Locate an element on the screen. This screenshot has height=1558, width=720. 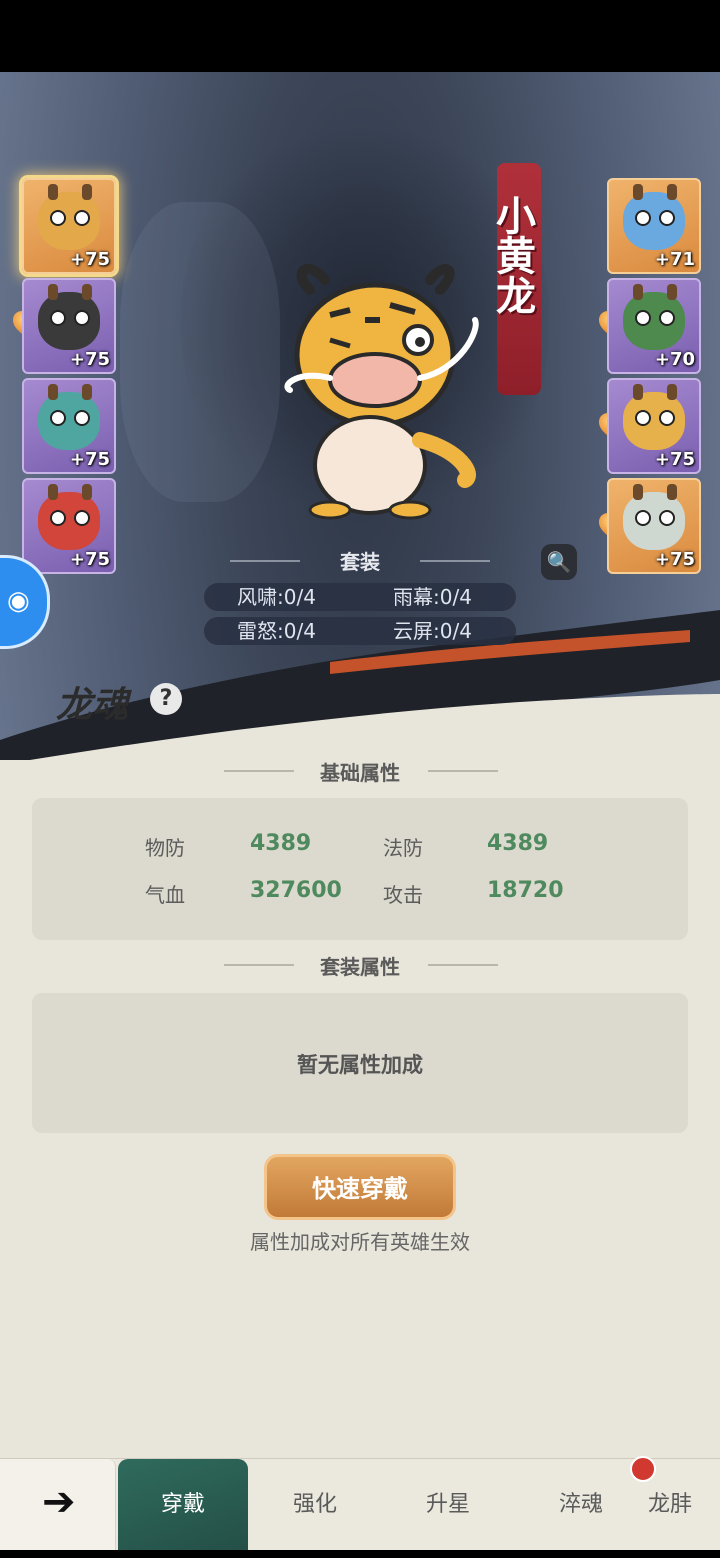
back-button: ➔ is located at coordinates (58, 1505).